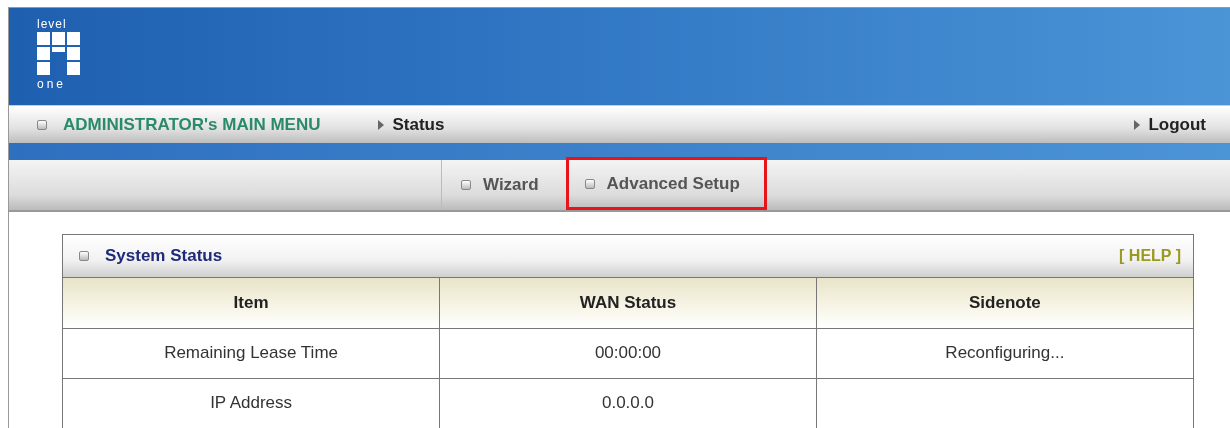 This screenshot has width=1230, height=428. What do you see at coordinates (666, 183) in the screenshot?
I see `menu-tab: Advanced Setup` at bounding box center [666, 183].